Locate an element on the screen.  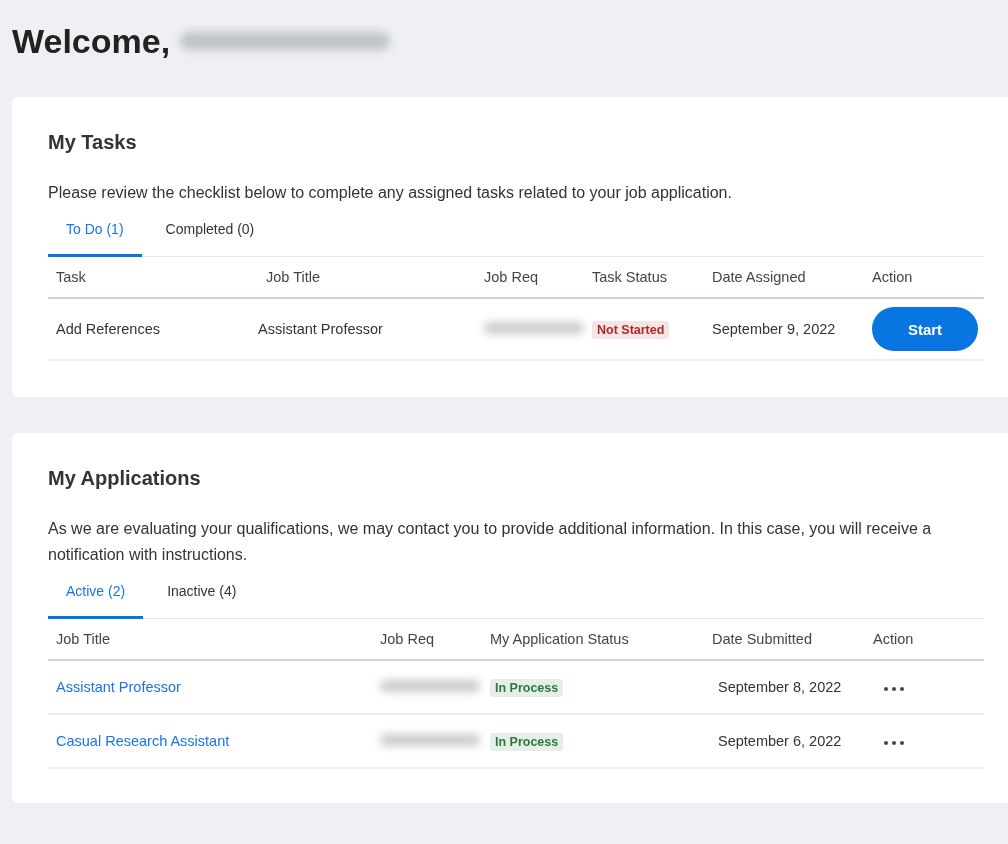
section-description: Please review the checklist below to complete any assigned tasks related to your job application. is located at coordinates (390, 193).